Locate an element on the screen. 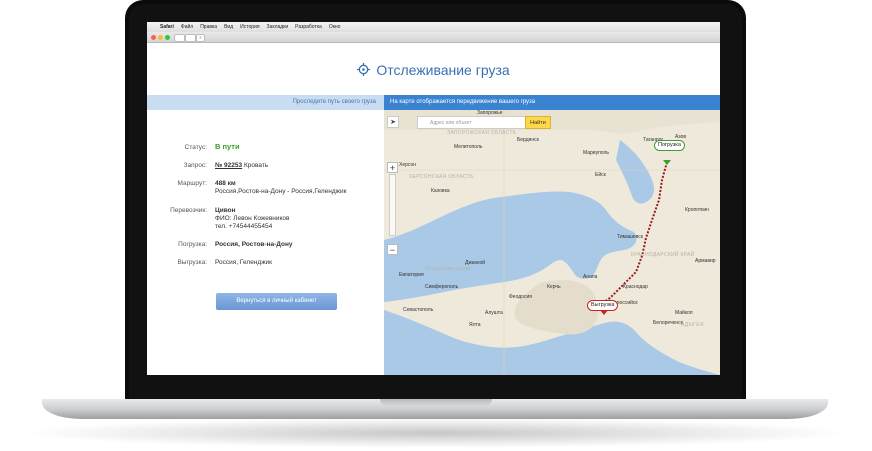 Image resolution: width=872 pixels, height=451 pixels. map-town: Мелитополь is located at coordinates (468, 147).